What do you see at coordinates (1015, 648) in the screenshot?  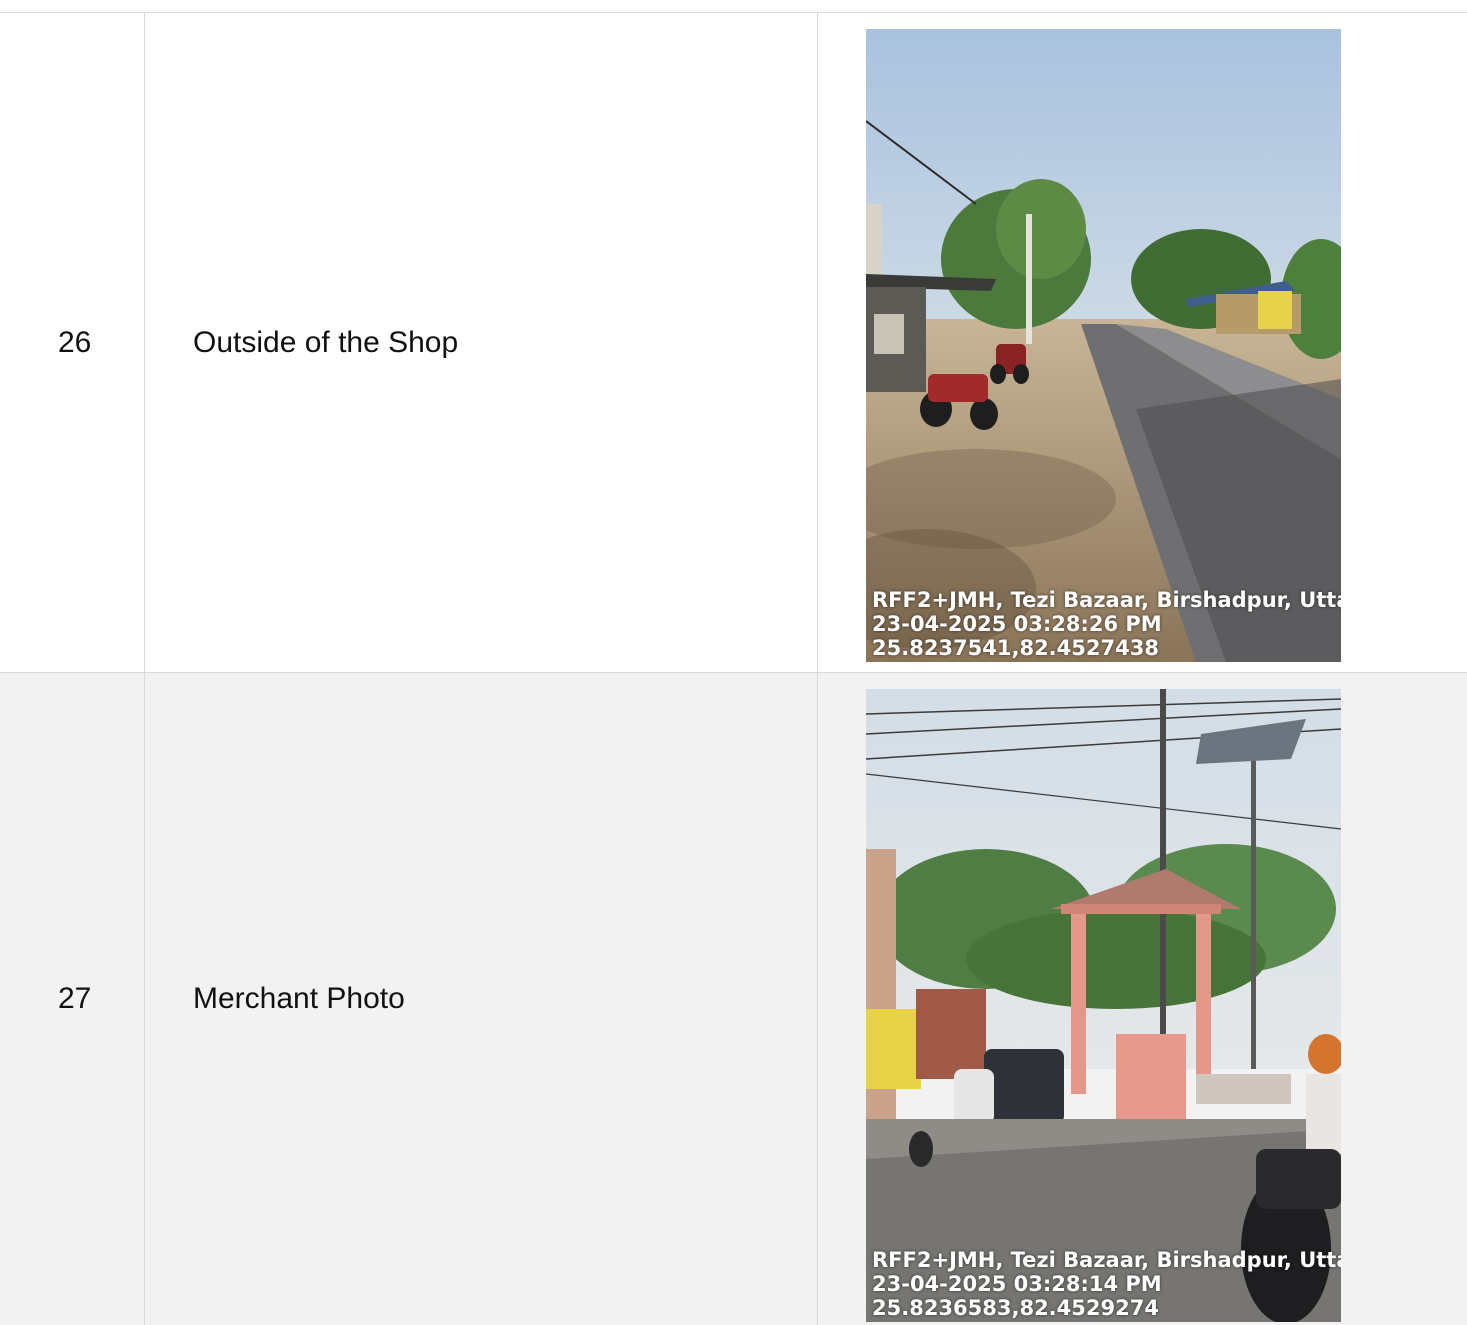 I see `stamp-coordinates: 25.8237541,82.4527438` at bounding box center [1015, 648].